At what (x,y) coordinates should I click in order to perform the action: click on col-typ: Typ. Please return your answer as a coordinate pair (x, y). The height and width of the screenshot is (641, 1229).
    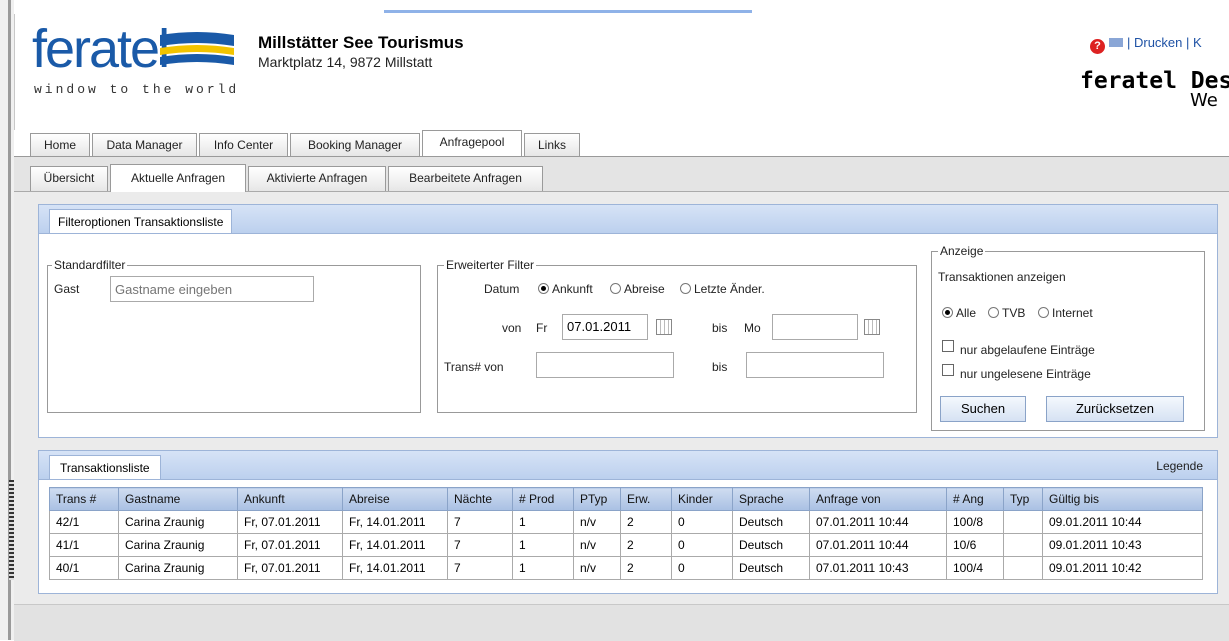
    Looking at the image, I should click on (1023, 499).